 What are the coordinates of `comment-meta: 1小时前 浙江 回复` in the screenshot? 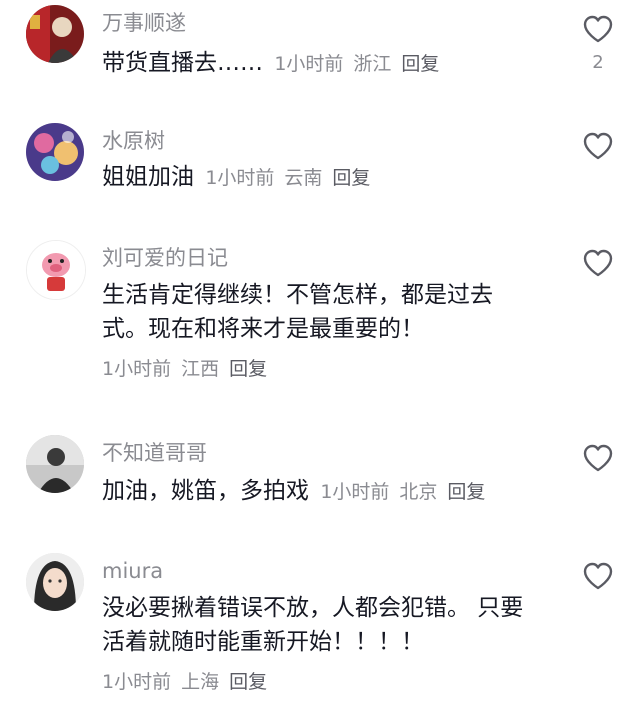 It's located at (361, 64).